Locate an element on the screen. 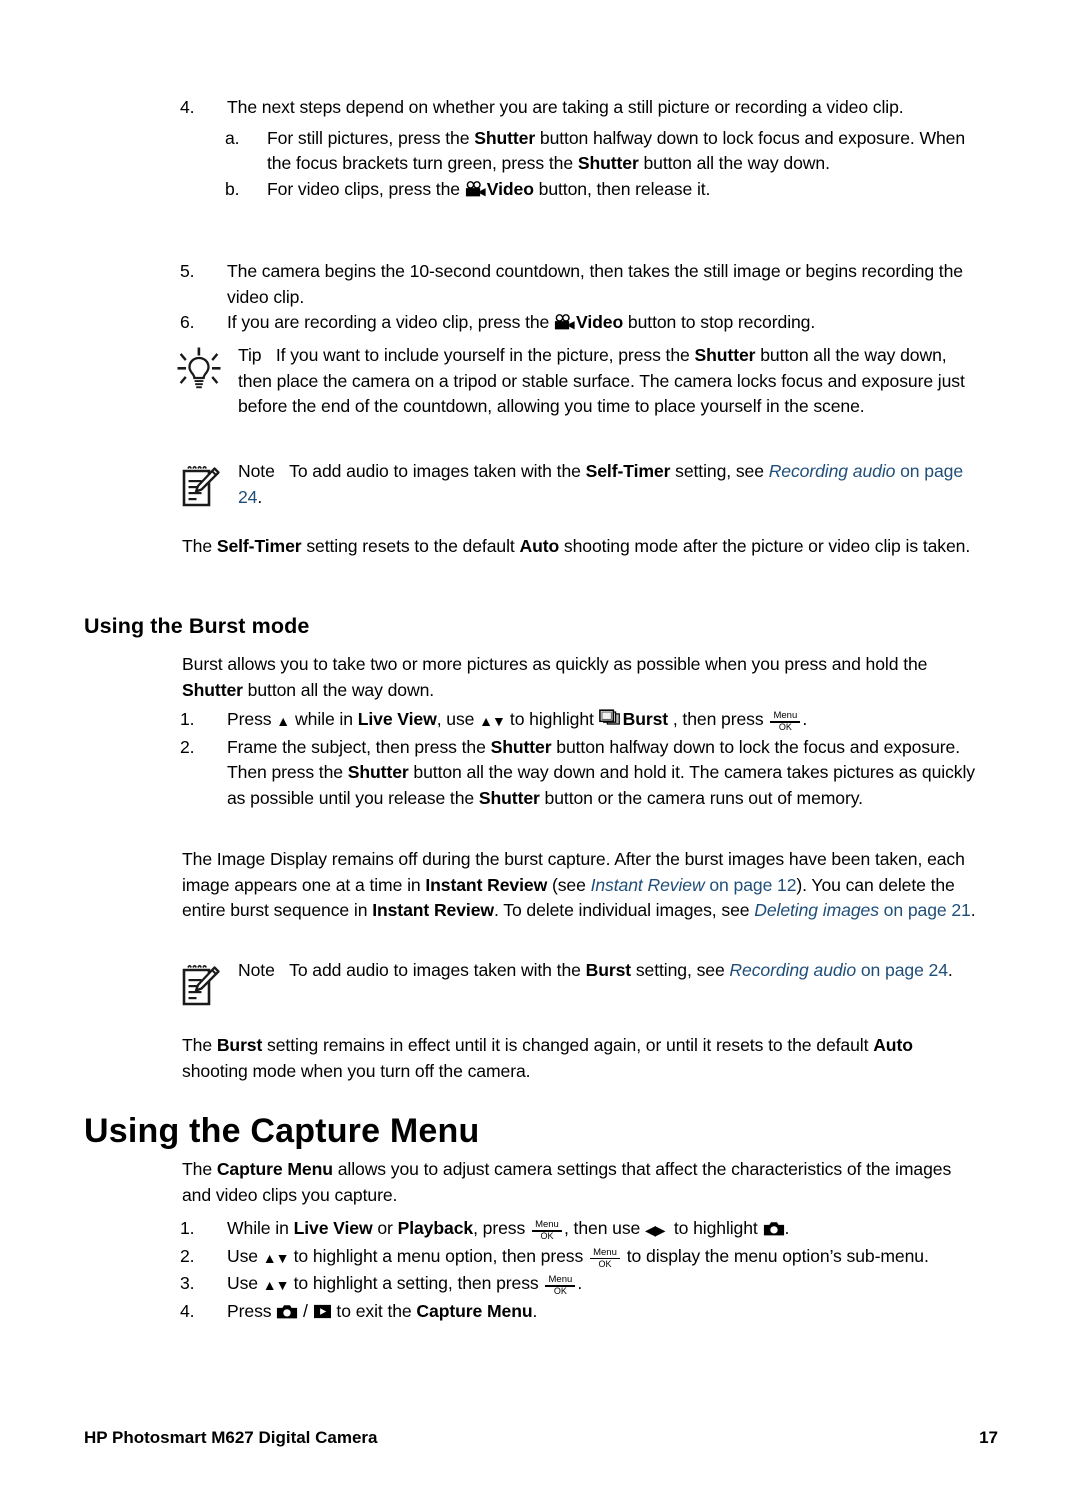 The height and width of the screenshot is (1495, 1080). text-run: to exit the is located at coordinates (374, 1310).